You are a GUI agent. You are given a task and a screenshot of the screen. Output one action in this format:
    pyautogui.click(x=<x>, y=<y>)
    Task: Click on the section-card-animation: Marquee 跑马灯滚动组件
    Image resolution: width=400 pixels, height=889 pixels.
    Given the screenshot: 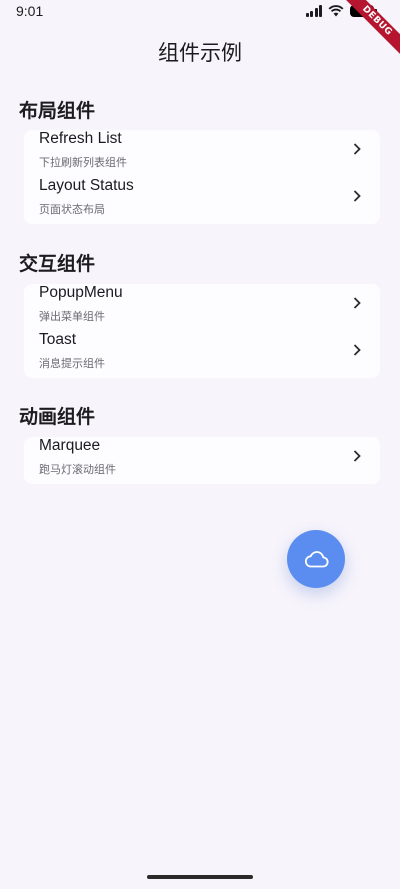 What is the action you would take?
    pyautogui.click(x=202, y=460)
    